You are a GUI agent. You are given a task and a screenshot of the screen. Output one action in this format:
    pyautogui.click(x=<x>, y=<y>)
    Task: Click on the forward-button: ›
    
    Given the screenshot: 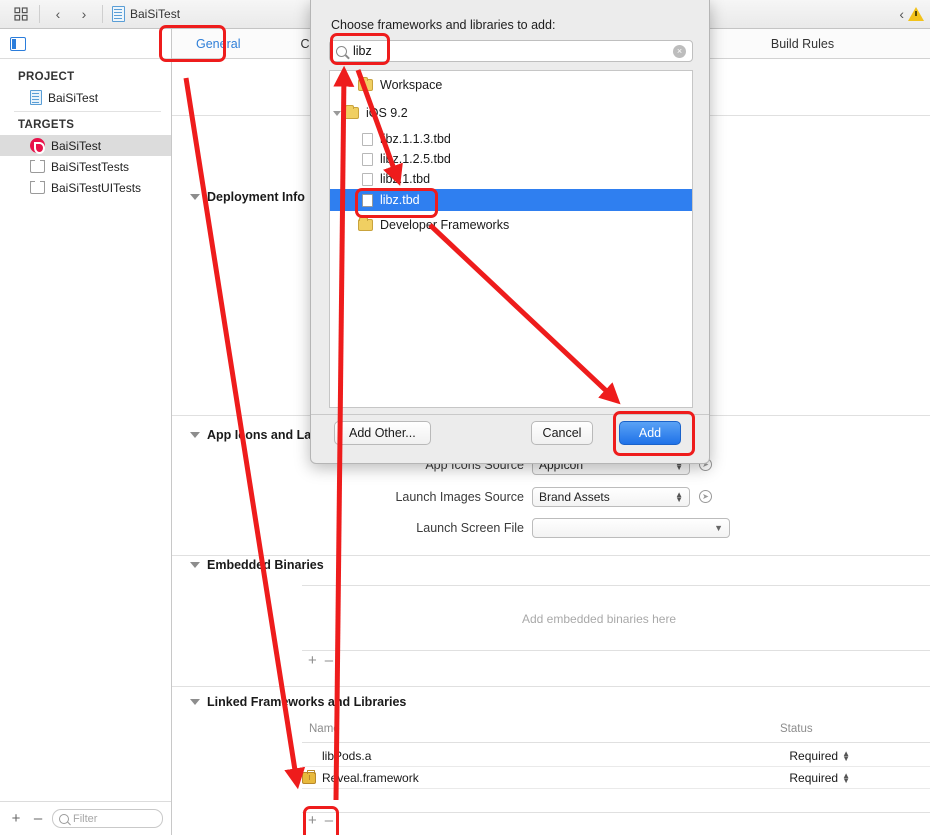 What is the action you would take?
    pyautogui.click(x=84, y=14)
    